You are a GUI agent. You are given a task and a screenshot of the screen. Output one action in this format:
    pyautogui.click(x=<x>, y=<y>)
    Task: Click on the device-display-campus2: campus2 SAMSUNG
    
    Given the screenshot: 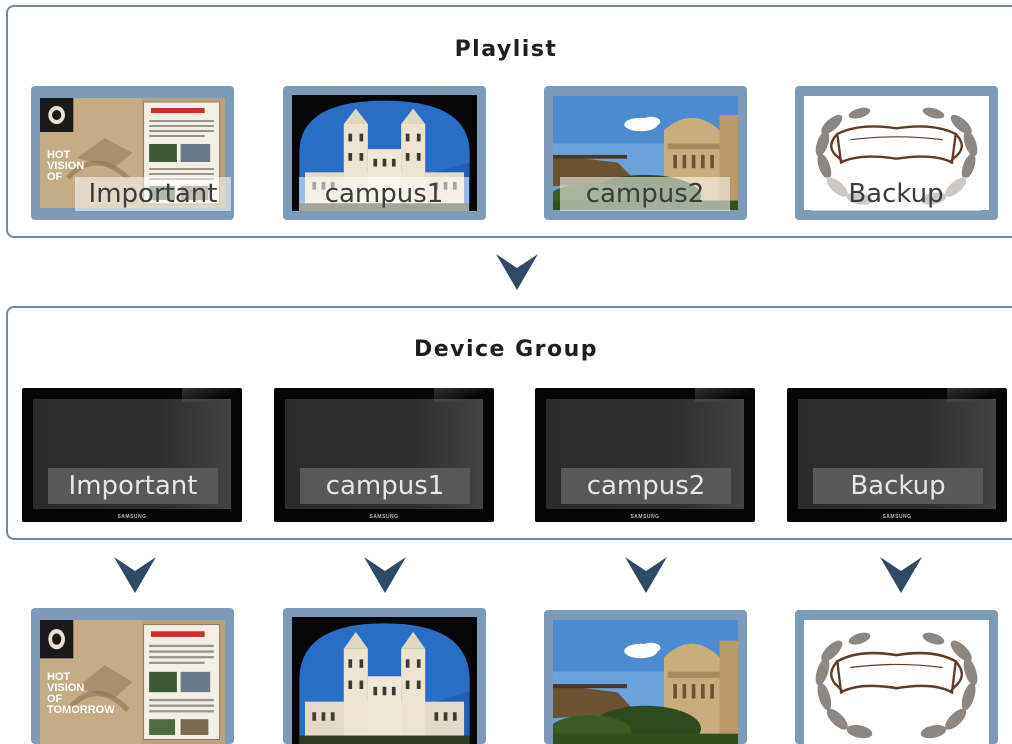 What is the action you would take?
    pyautogui.click(x=645, y=455)
    